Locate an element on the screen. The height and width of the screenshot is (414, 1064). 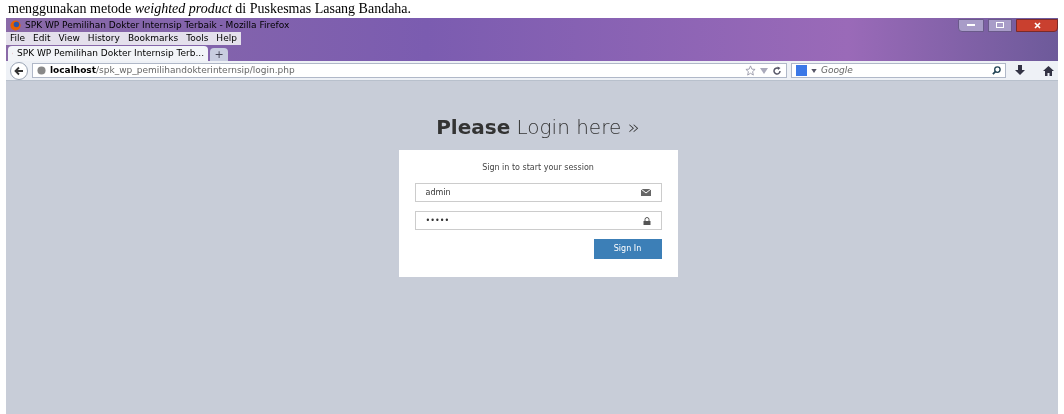
star-icon is located at coordinates (750, 70).